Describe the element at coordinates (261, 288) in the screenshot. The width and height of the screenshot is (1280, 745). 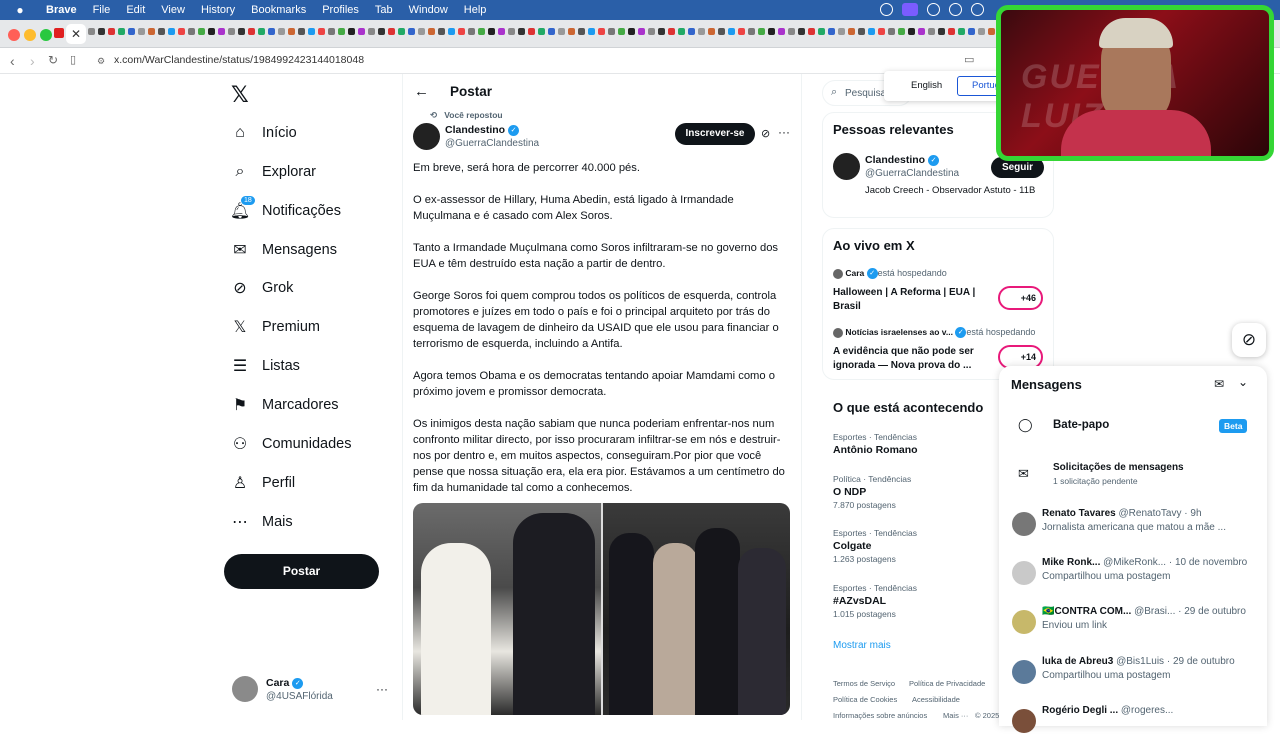
I see `nav-item-grok: ⊘ Grok` at that location.